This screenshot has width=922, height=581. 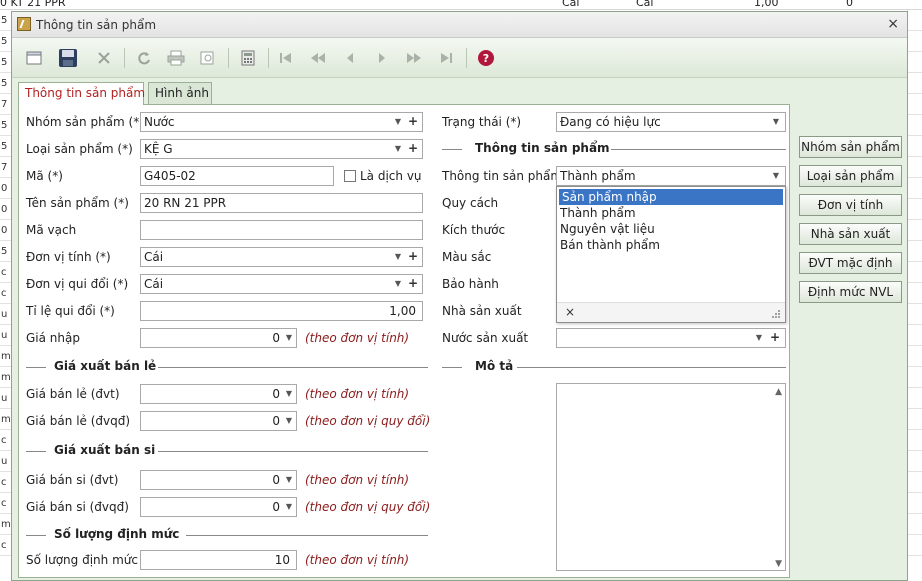 I want to click on gia-ban-le-dvt-input: 0 ▼, so click(x=218, y=394).